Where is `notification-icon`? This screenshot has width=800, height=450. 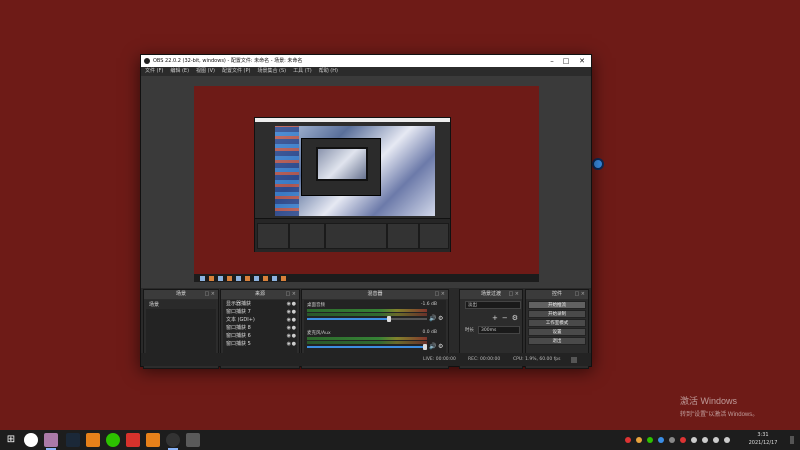
notification-icon is located at coordinates (792, 440).